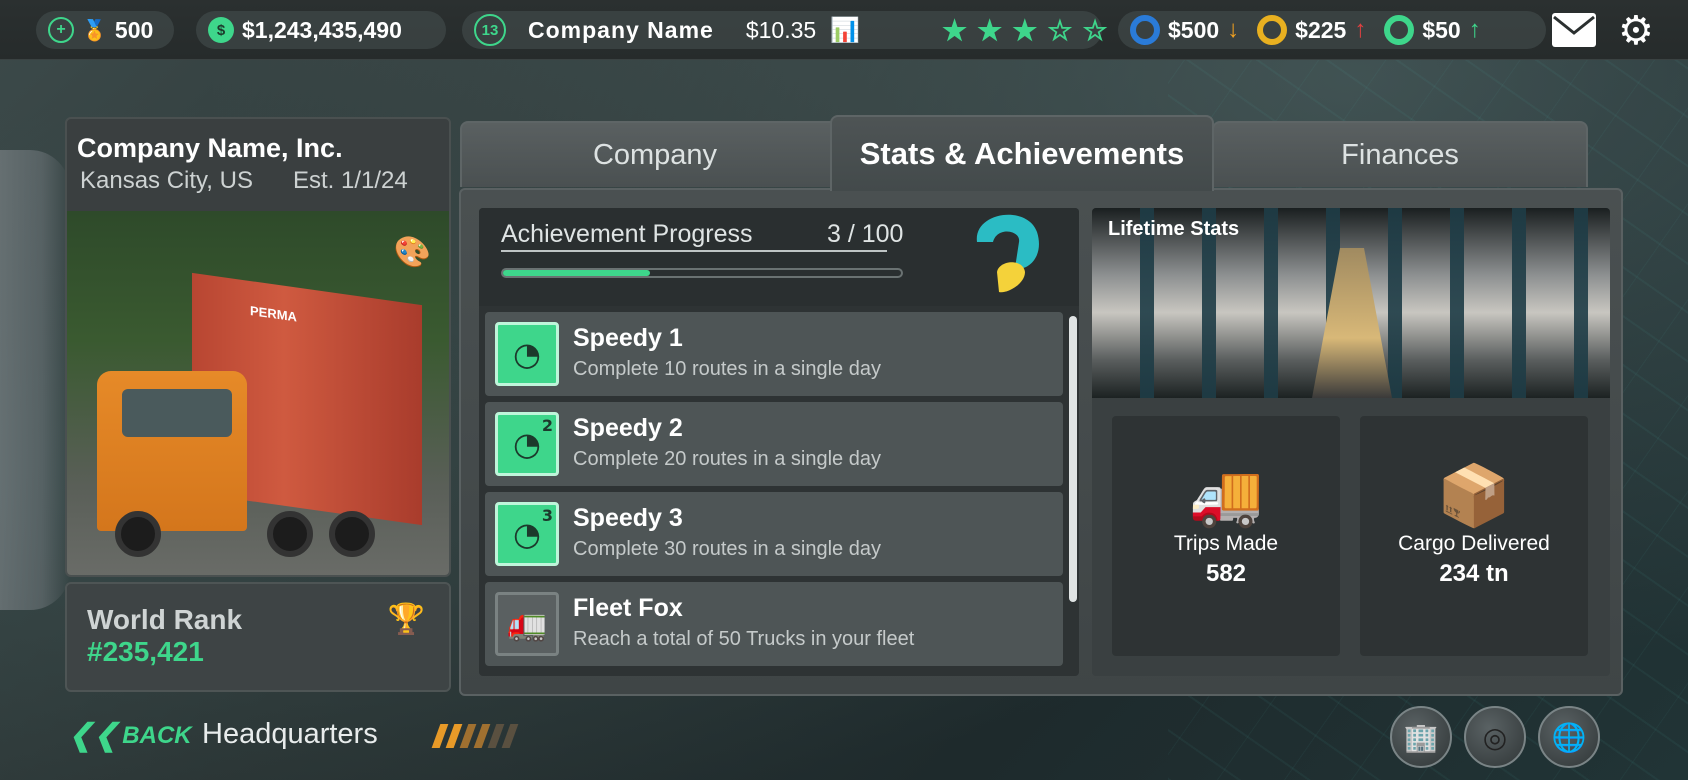  What do you see at coordinates (1495, 737) in the screenshot?
I see `tires-icon: ◎` at bounding box center [1495, 737].